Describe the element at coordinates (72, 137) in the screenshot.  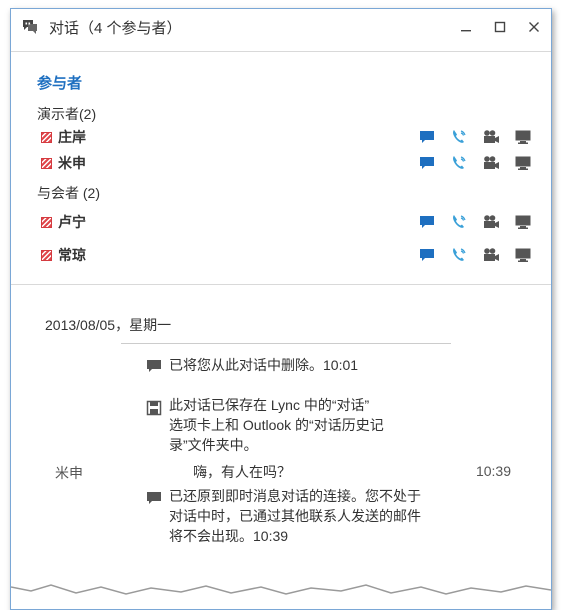
I see `participant-name: 庄岸` at that location.